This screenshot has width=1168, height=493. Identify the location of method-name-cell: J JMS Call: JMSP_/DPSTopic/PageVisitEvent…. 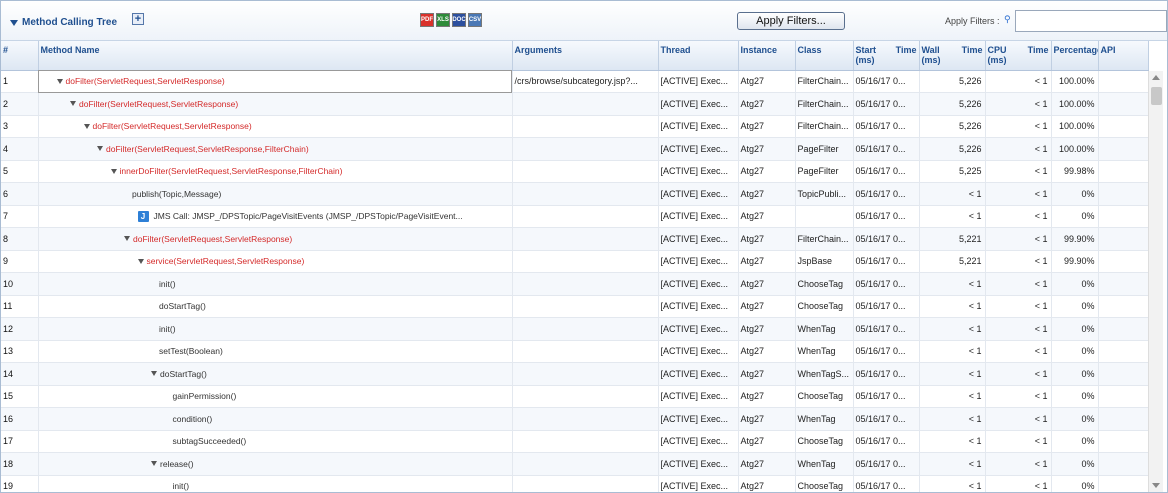
(275, 216).